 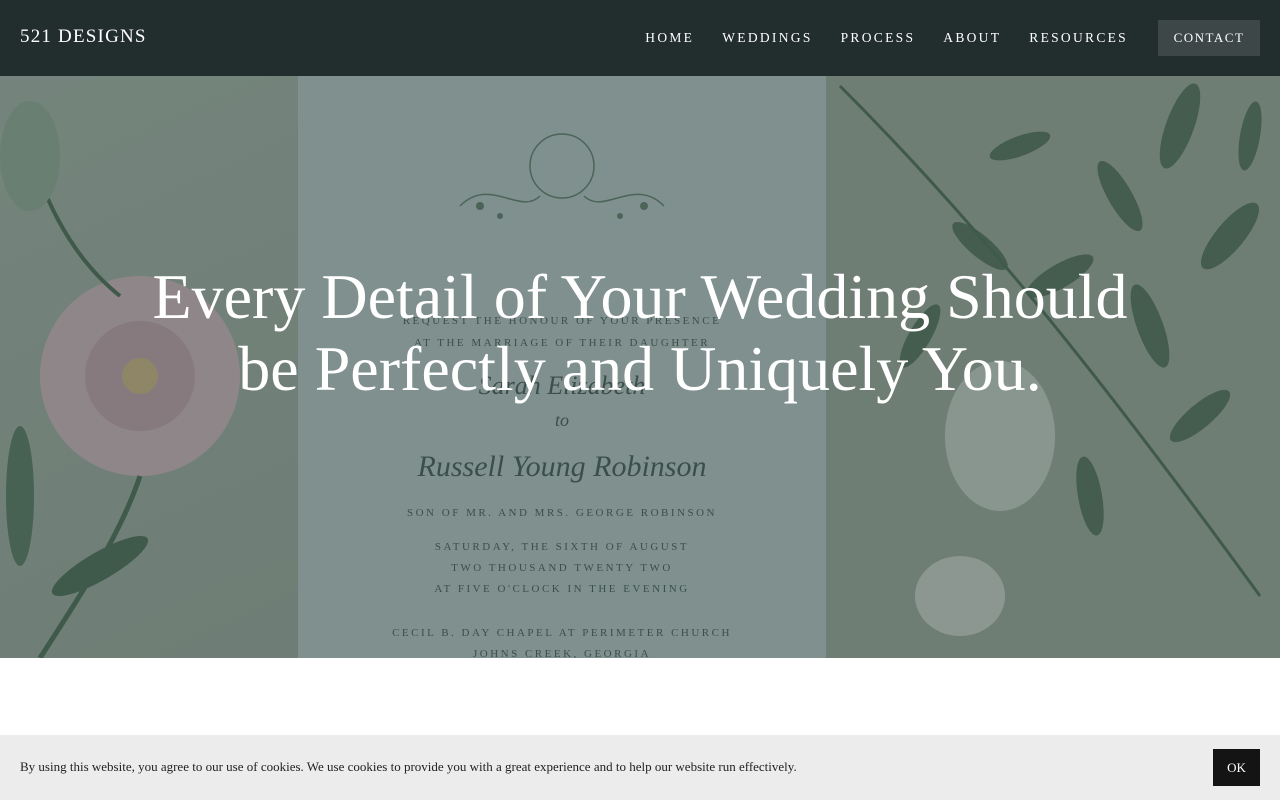 What do you see at coordinates (669, 38) in the screenshot?
I see `nav-home: HOME` at bounding box center [669, 38].